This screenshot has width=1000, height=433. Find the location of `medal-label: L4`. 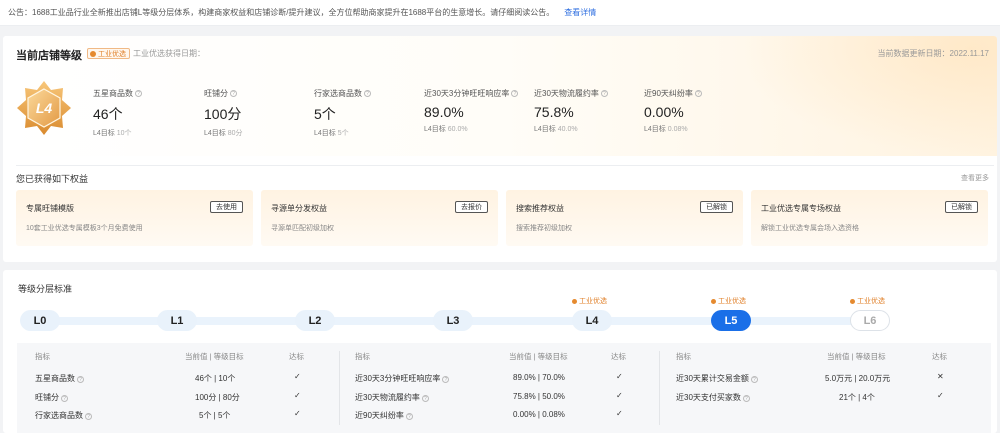

medal-label: L4 is located at coordinates (44, 108).